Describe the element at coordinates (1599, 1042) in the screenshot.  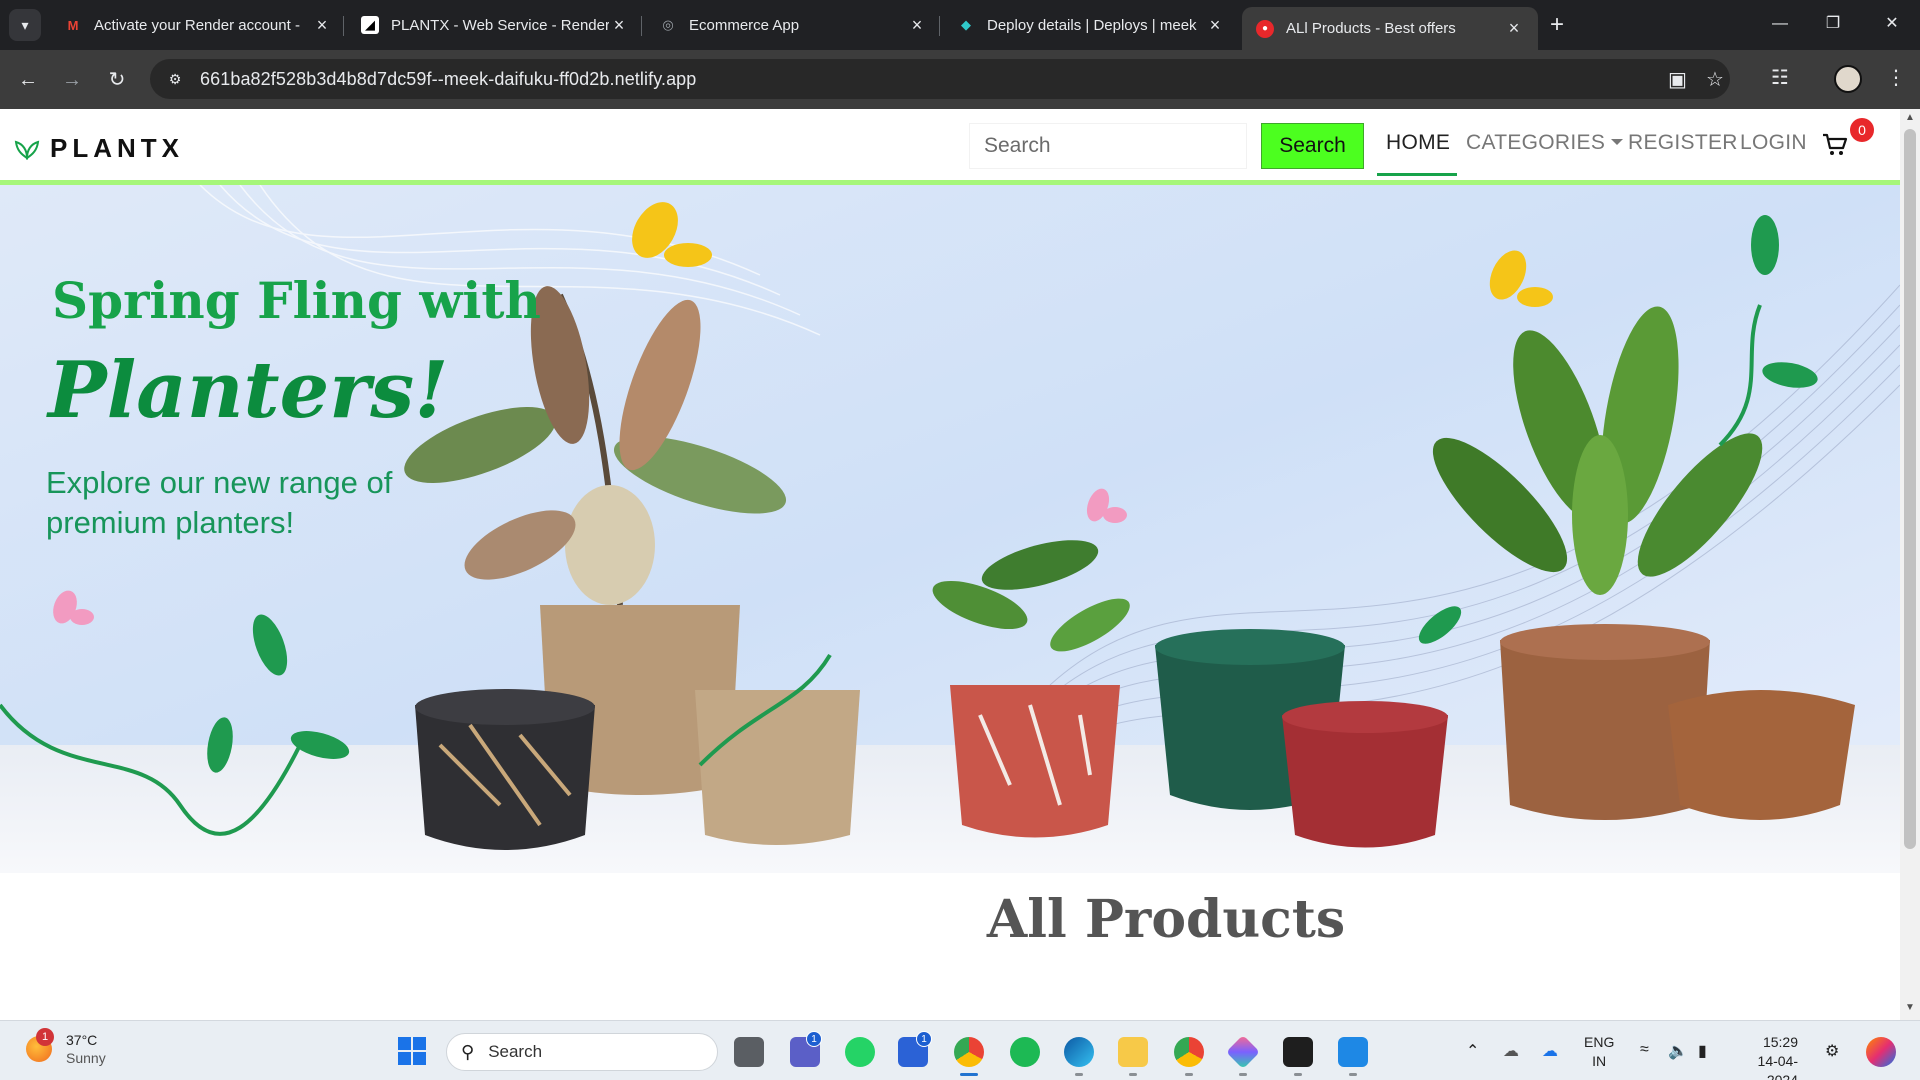
I see `language-code: ENG` at that location.